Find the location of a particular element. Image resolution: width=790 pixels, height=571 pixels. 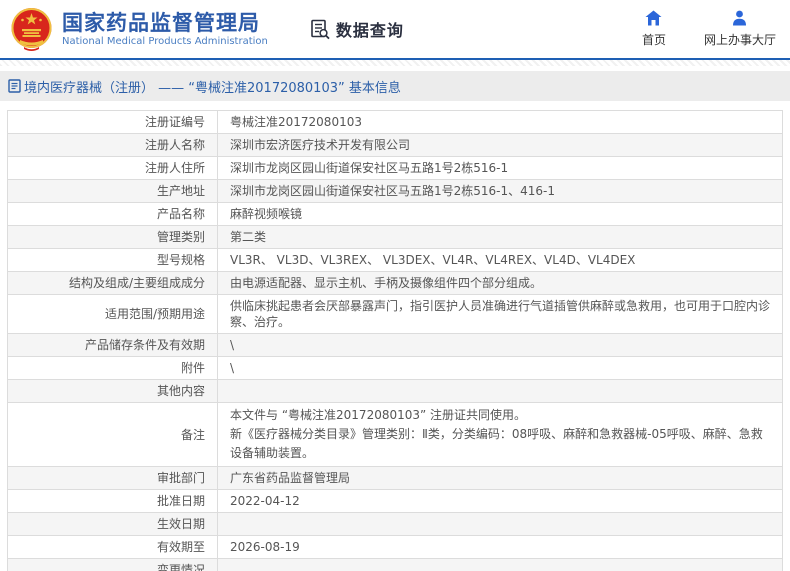

nav-home: 首页 is located at coordinates (654, 29).